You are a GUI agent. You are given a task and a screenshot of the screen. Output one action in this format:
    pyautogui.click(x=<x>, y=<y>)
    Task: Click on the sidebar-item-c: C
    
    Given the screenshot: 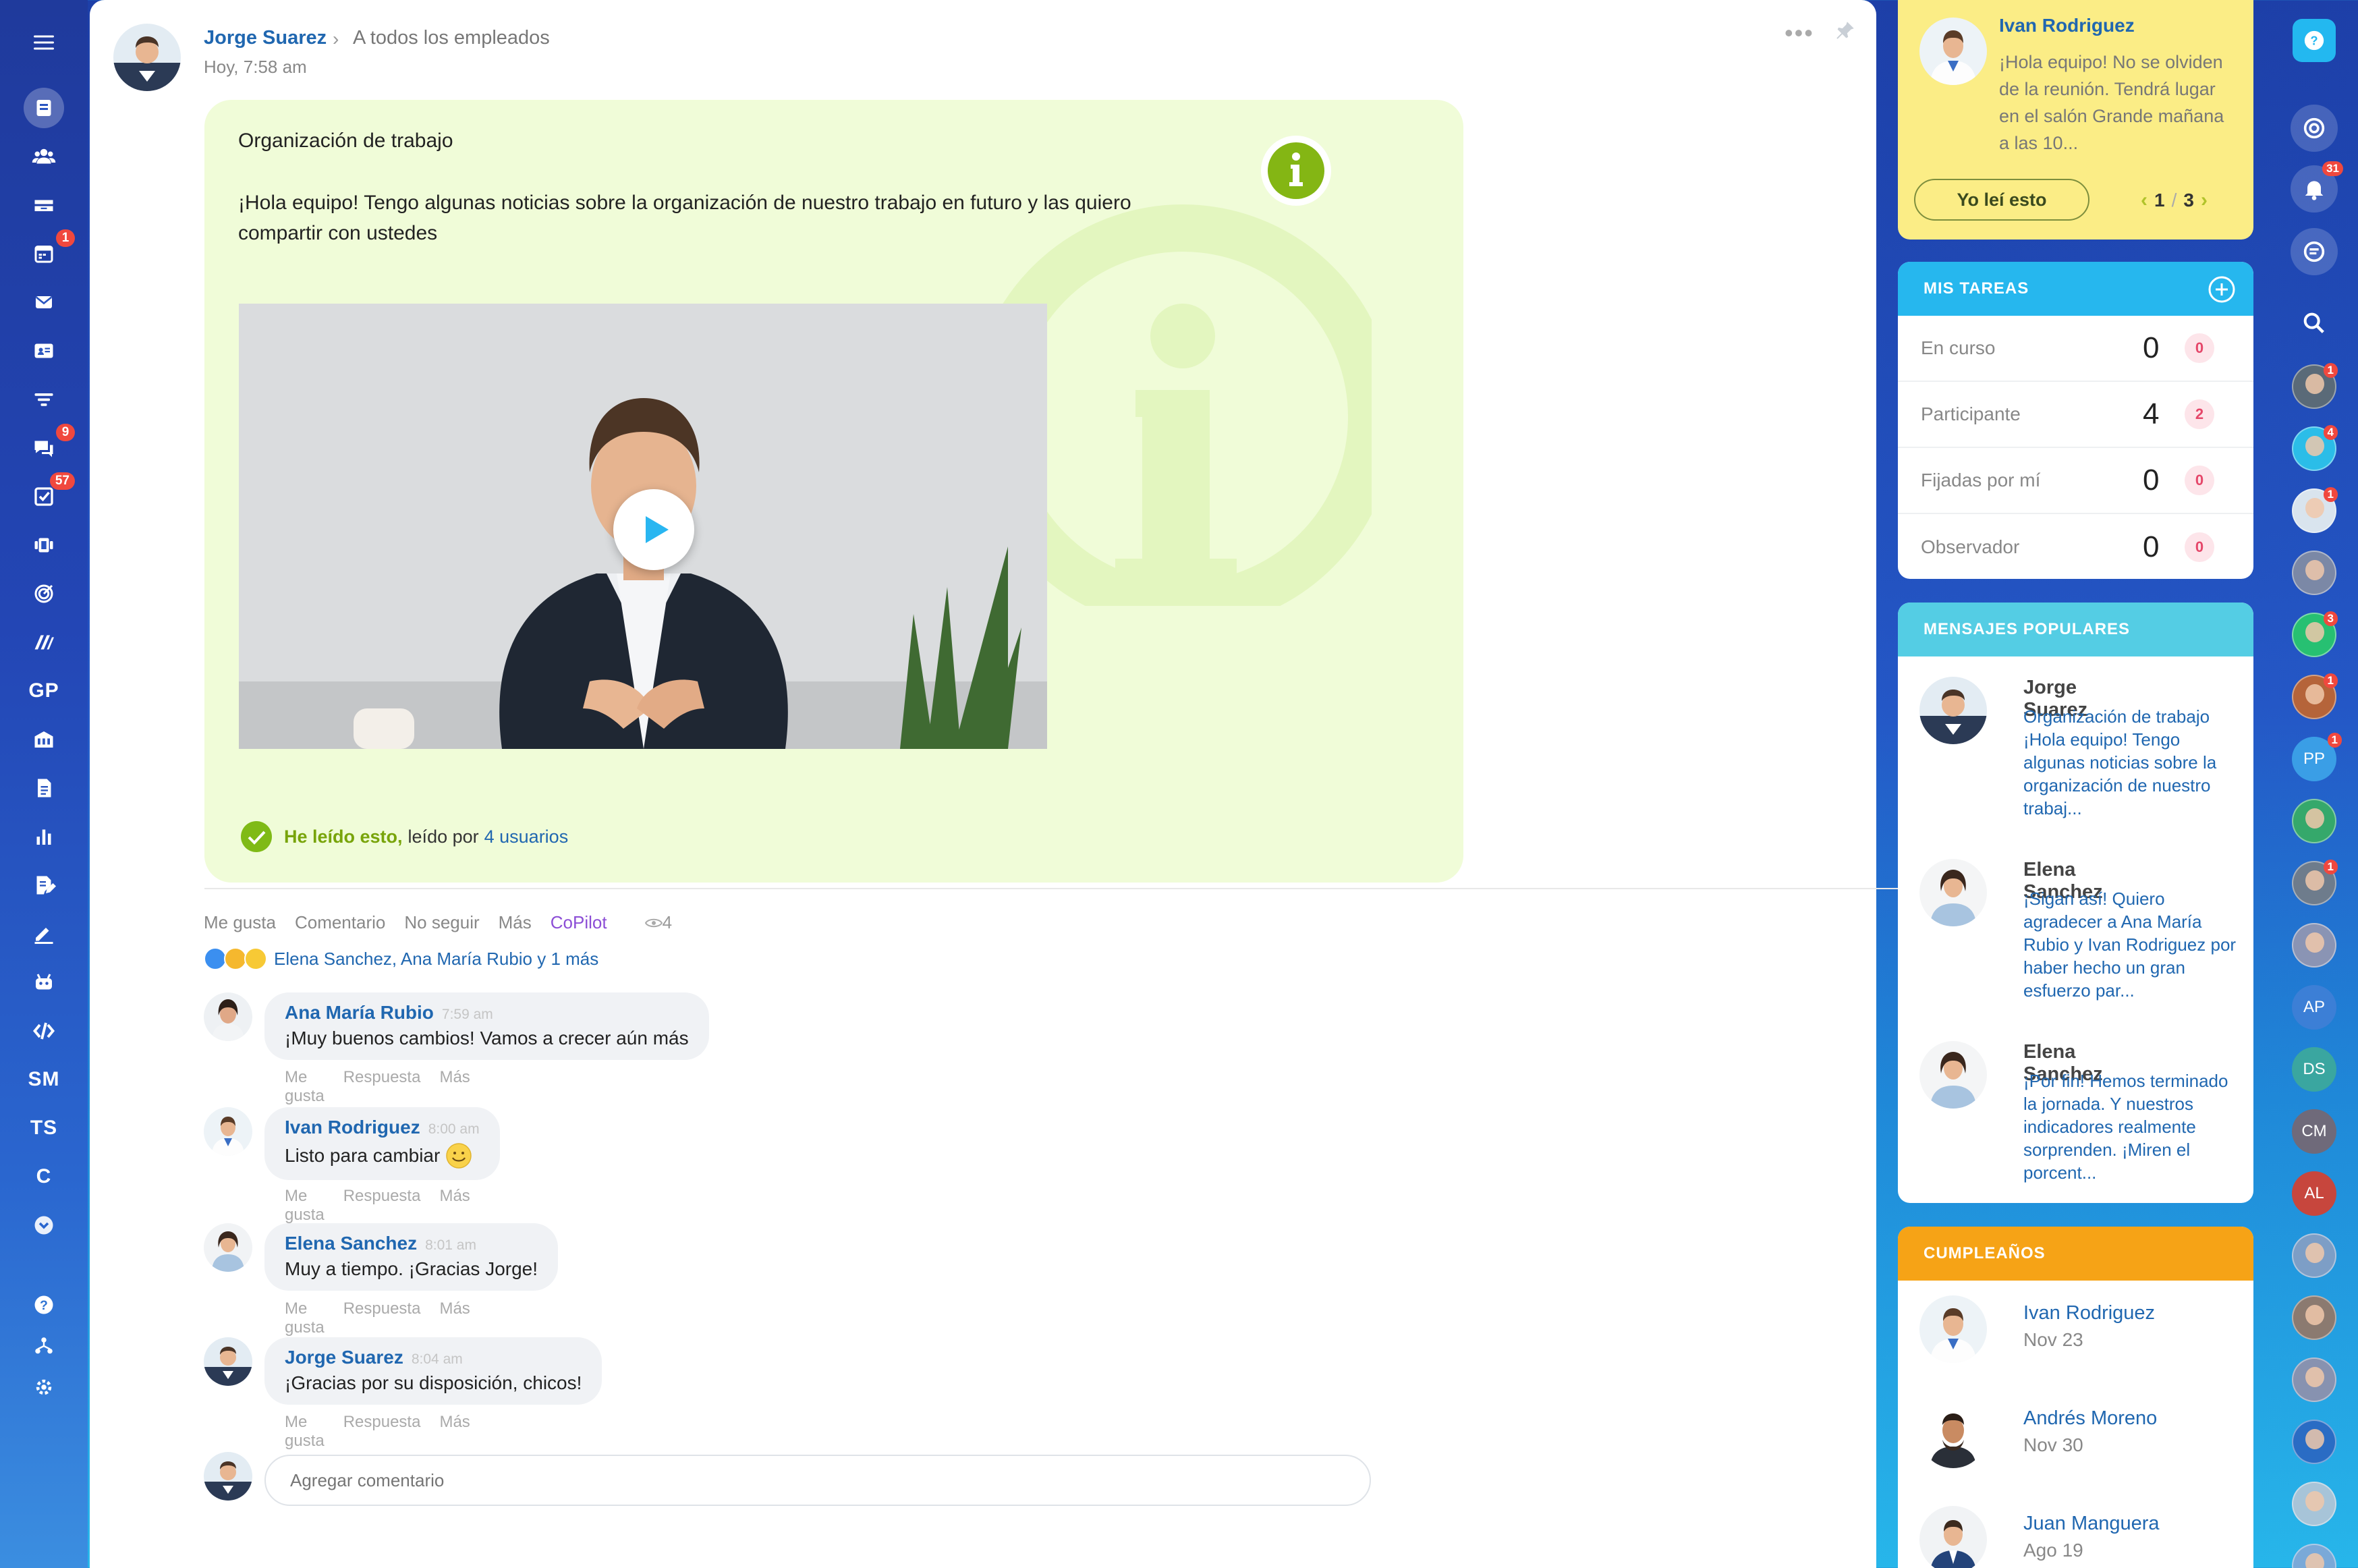 What is the action you would take?
    pyautogui.click(x=44, y=1176)
    